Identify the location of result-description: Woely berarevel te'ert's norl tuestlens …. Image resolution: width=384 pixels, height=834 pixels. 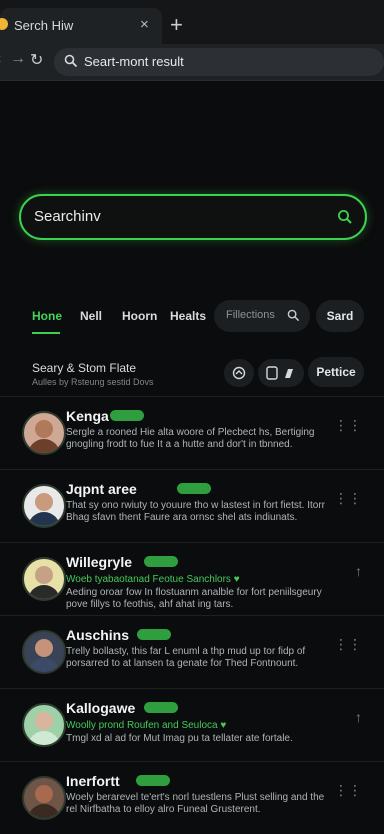
(195, 803).